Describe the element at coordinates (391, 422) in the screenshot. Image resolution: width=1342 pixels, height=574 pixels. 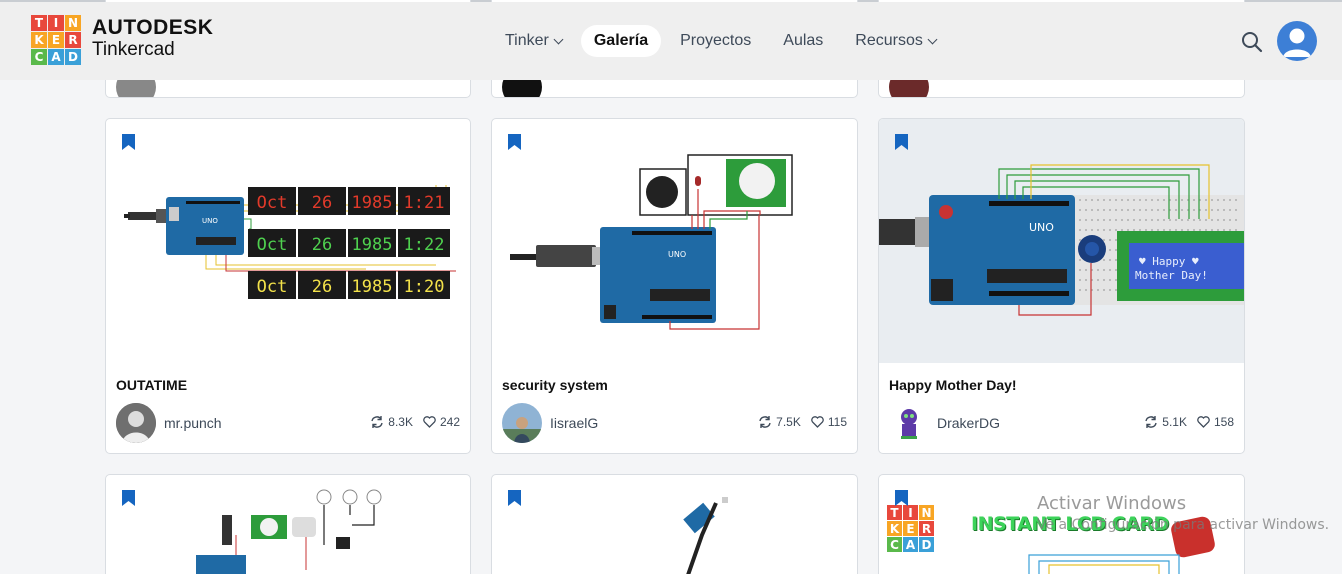
I see `remix-count: 8.3K` at that location.